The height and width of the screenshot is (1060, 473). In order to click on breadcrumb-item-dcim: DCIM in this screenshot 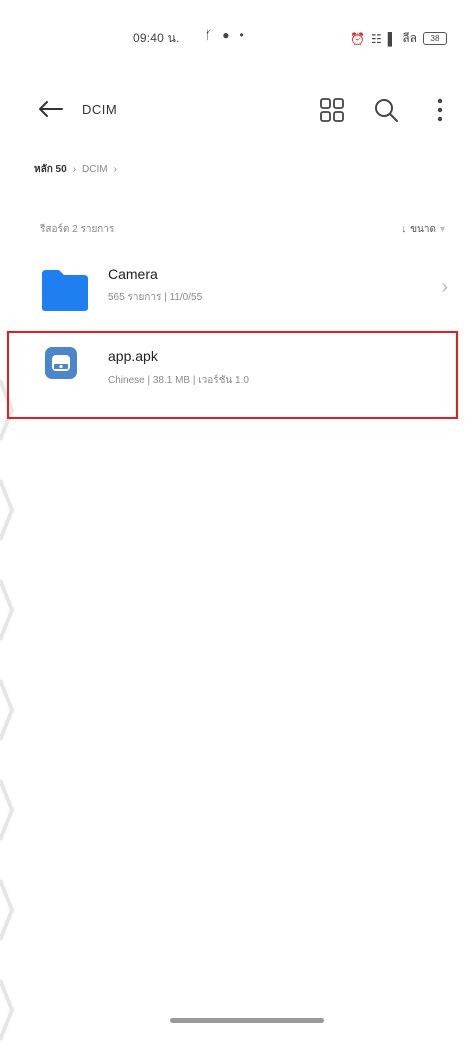, I will do `click(95, 169)`.